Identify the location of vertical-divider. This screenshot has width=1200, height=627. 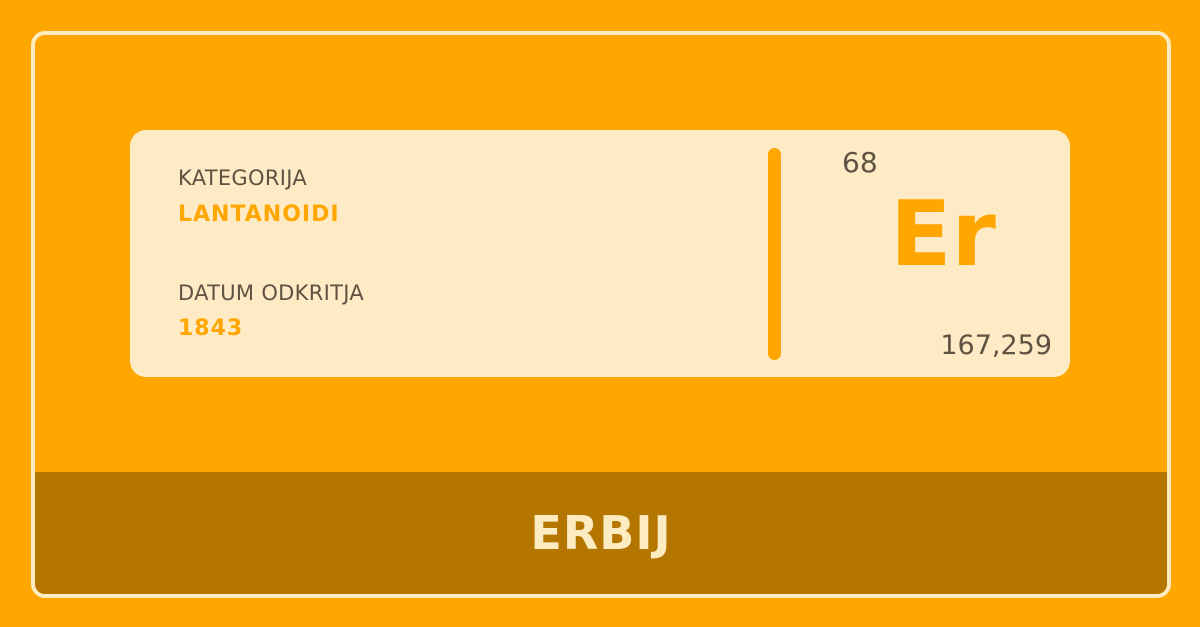
(774, 254).